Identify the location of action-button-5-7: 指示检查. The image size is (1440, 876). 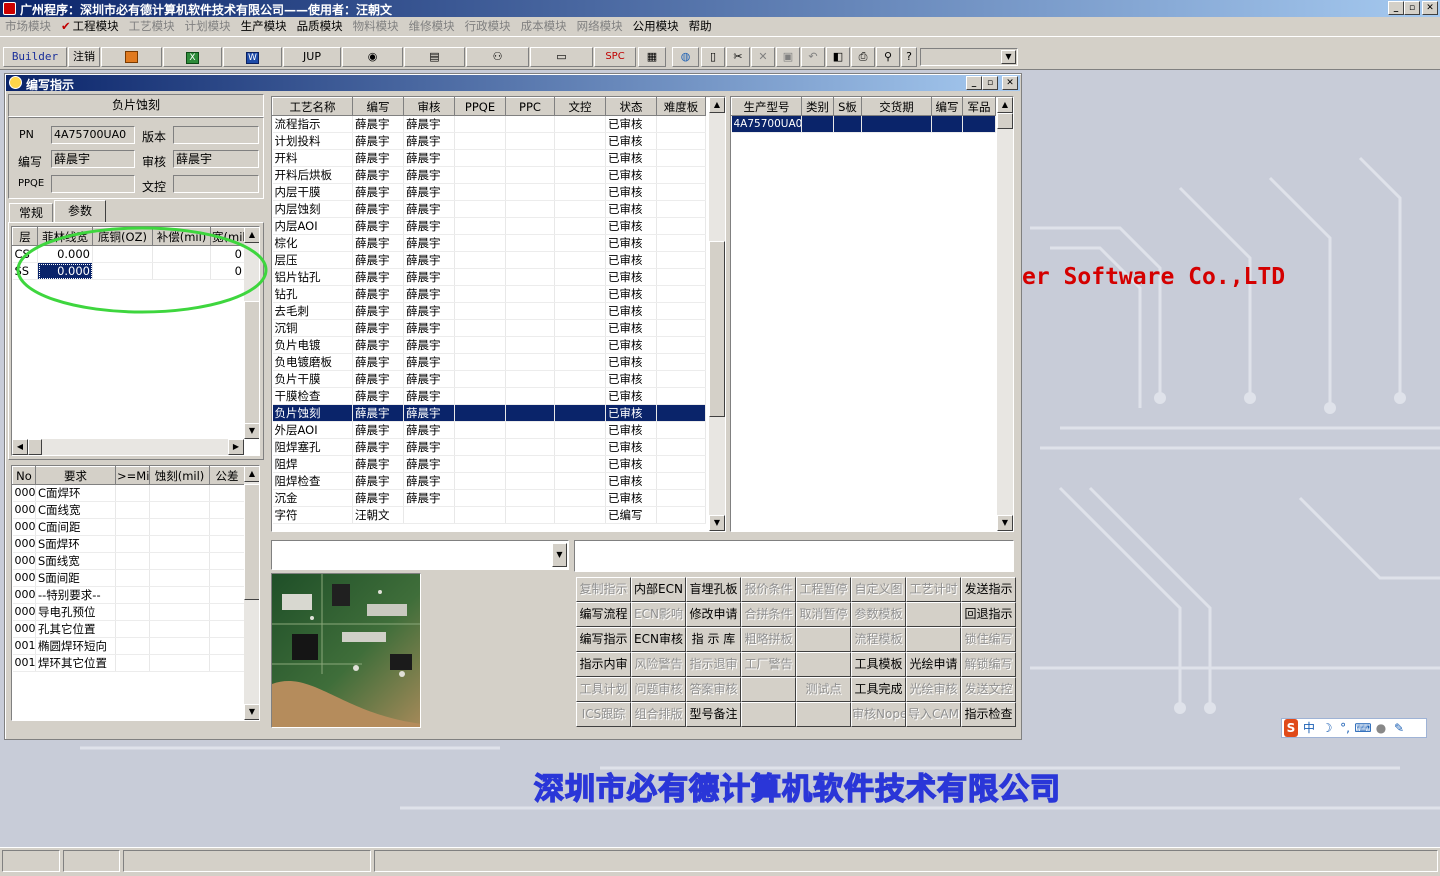
(988, 714).